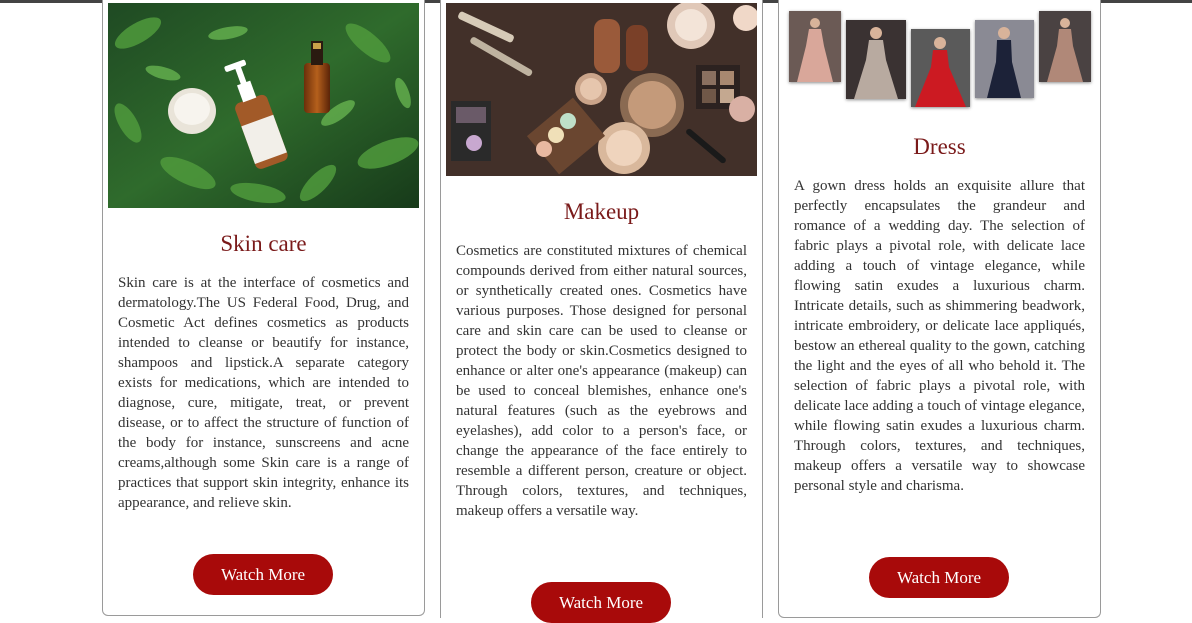  I want to click on skincare-title: Skin care, so click(263, 243).